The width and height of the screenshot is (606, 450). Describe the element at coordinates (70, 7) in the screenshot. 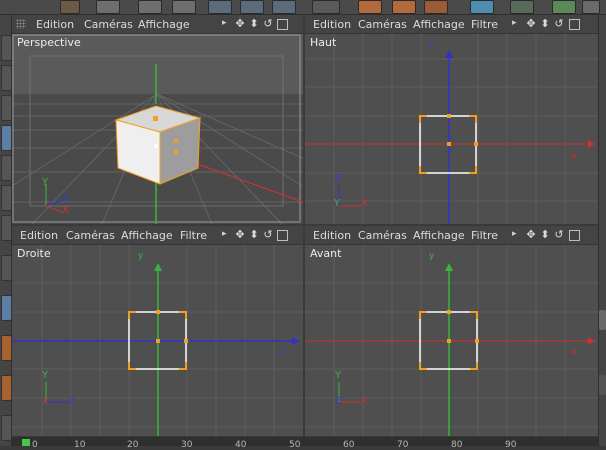

I see `undo-icon` at that location.